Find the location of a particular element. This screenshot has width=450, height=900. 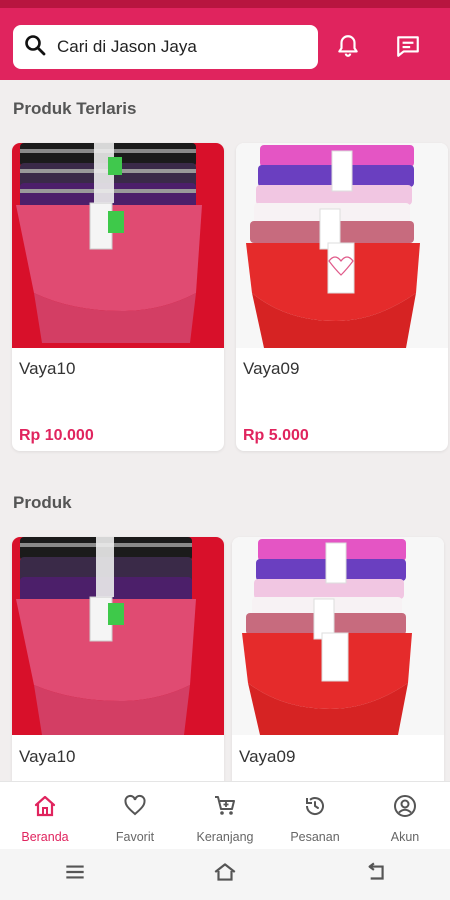

product-card: Vaya09 is located at coordinates (338, 667).